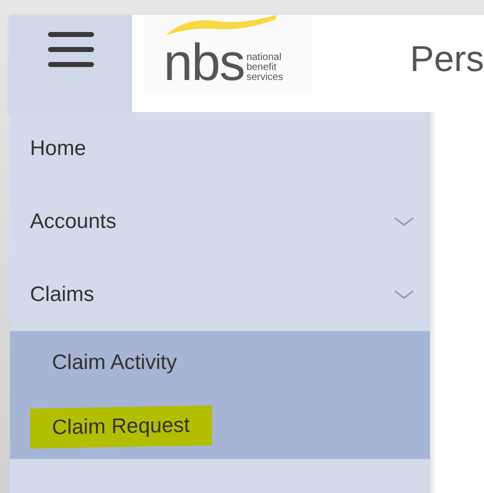 The image size is (484, 493). I want to click on submenu-item-label: Claim Request, so click(121, 427).